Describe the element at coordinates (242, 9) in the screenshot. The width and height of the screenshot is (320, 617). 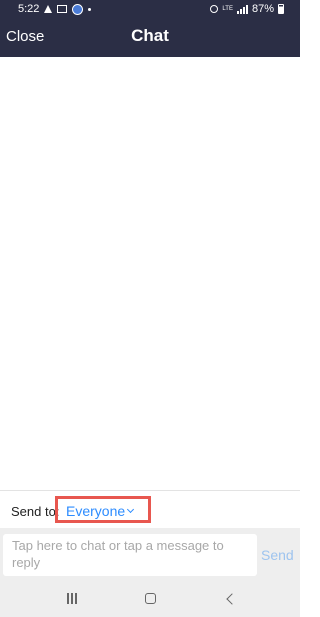
I see `signal-icon` at that location.